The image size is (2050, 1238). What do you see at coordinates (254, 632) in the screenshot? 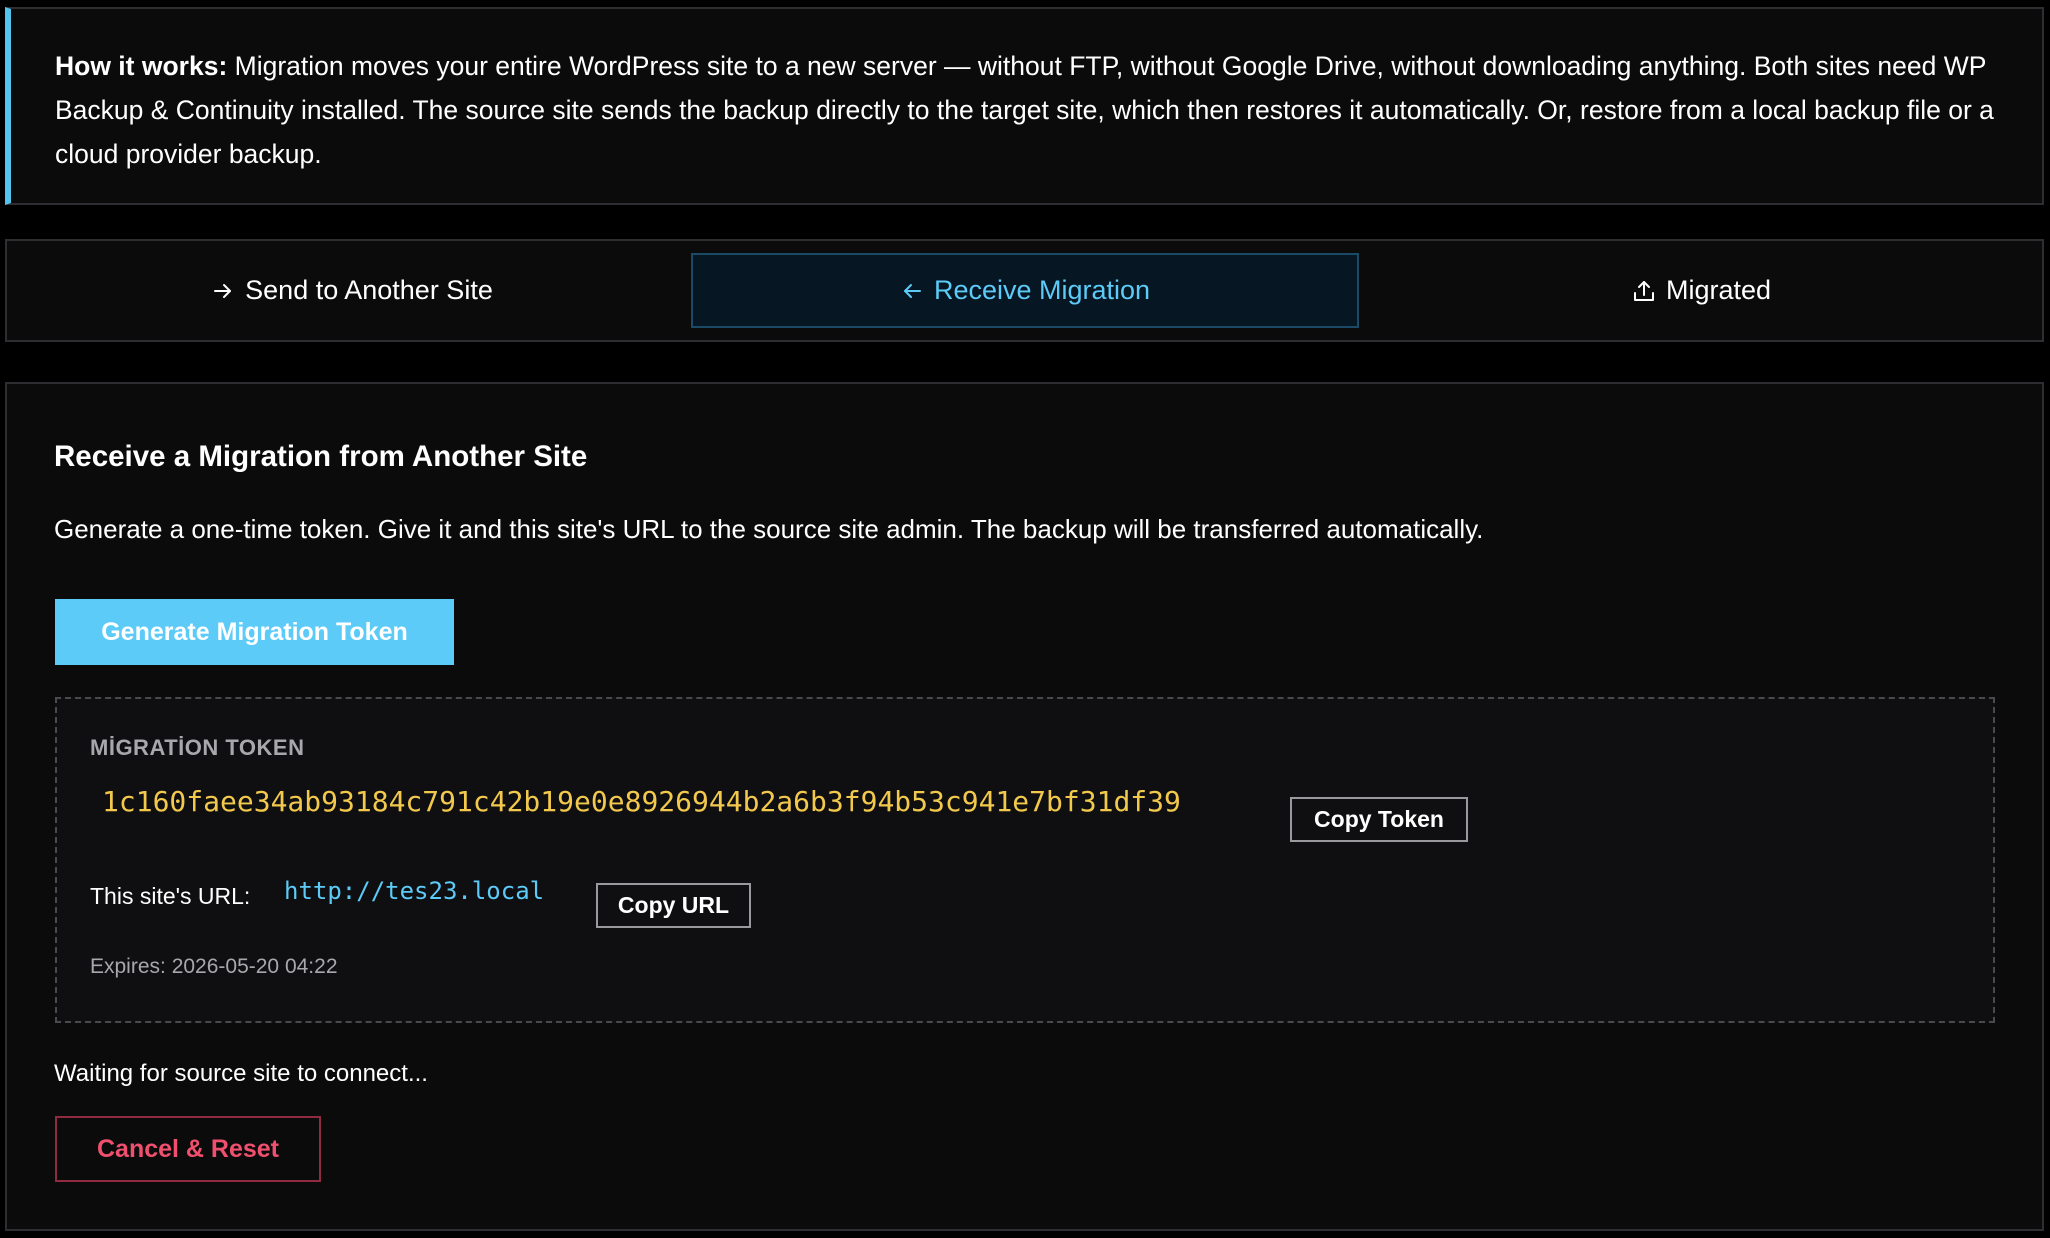
I see `generate-token-button: Generate Migration Token` at bounding box center [254, 632].